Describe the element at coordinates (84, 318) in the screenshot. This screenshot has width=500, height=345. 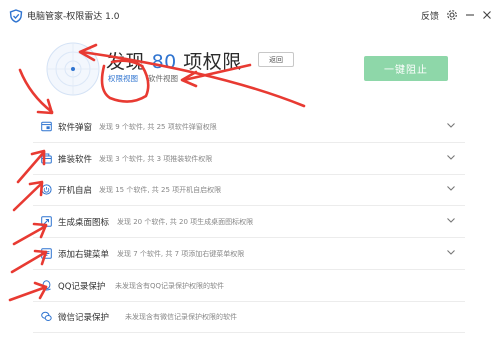
I see `category-title: 微信记录保护` at that location.